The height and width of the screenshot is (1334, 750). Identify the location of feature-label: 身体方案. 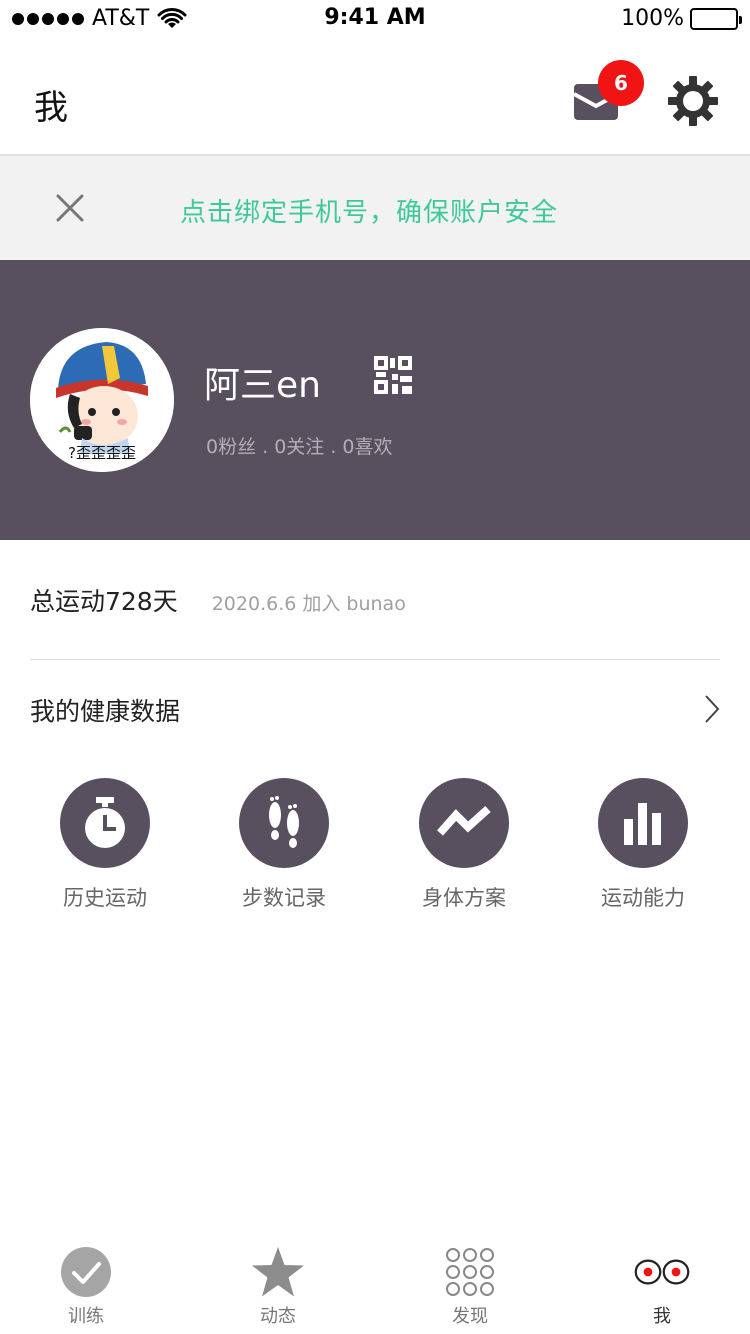
(464, 898).